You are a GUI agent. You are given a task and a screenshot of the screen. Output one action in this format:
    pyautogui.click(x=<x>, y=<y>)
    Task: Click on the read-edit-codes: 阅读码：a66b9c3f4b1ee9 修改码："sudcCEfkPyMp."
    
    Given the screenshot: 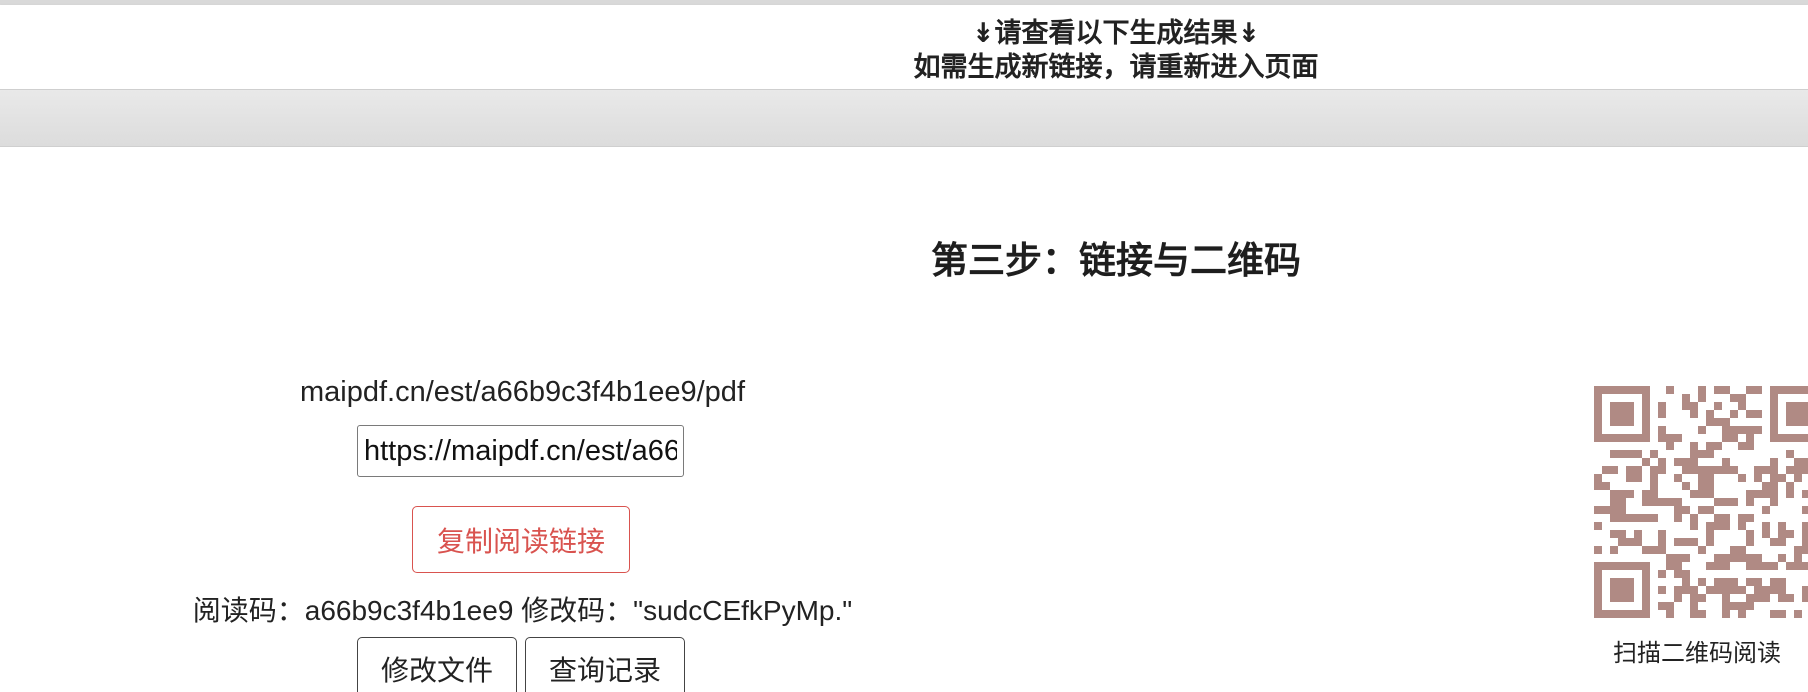 What is the action you would take?
    pyautogui.click(x=522, y=610)
    